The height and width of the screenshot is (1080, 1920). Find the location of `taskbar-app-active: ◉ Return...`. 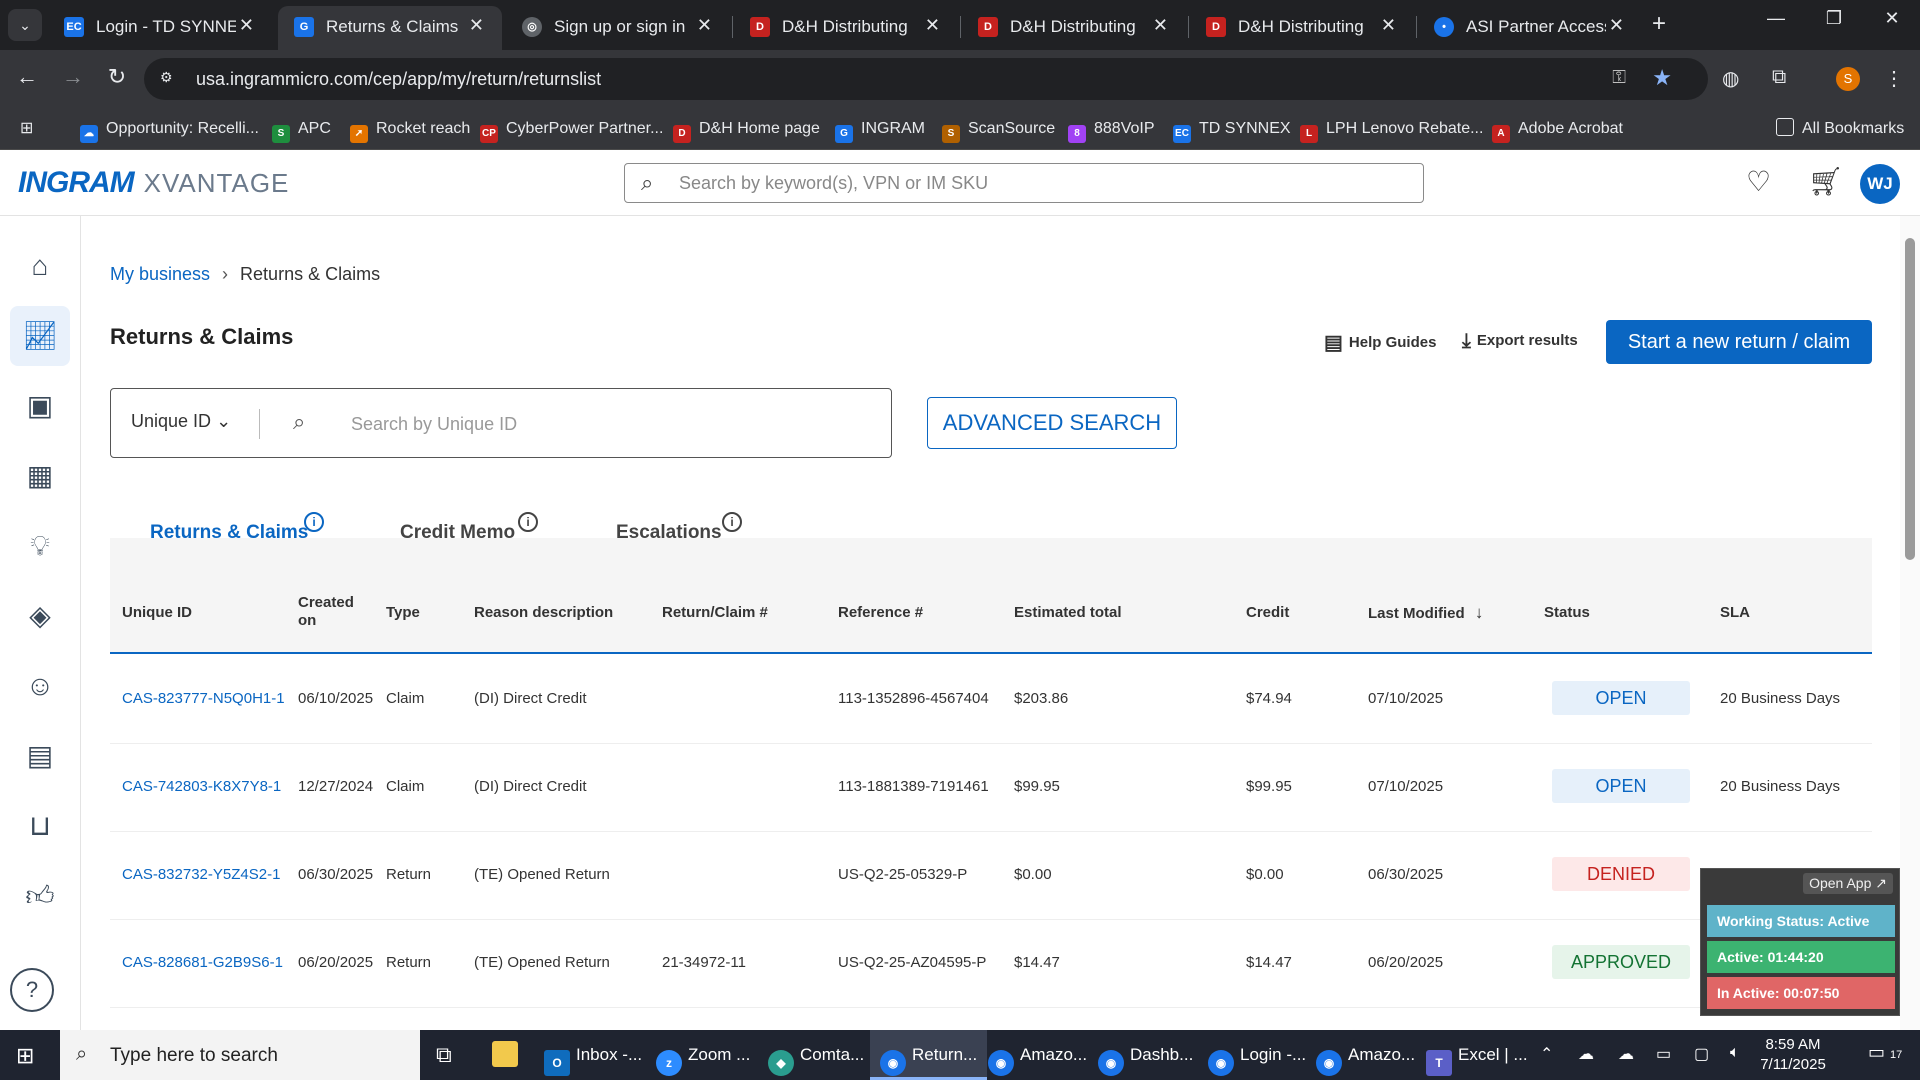

taskbar-app-active: ◉ Return... is located at coordinates (929, 1055).